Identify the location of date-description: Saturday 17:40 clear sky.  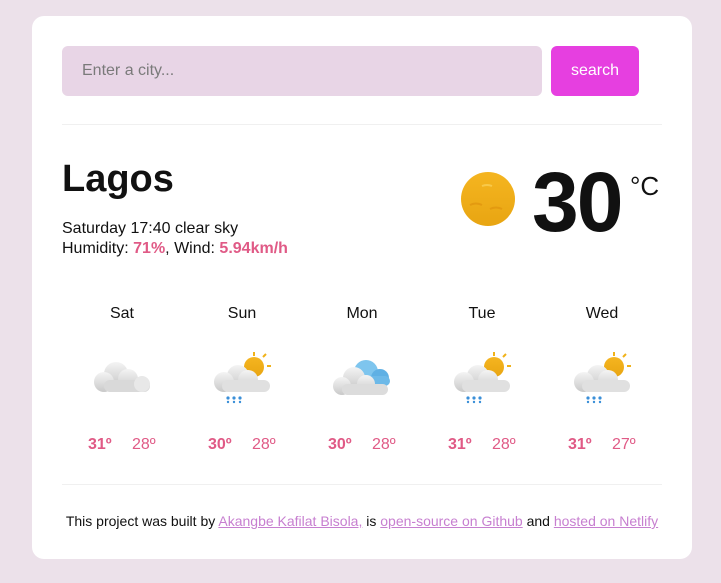
(175, 229).